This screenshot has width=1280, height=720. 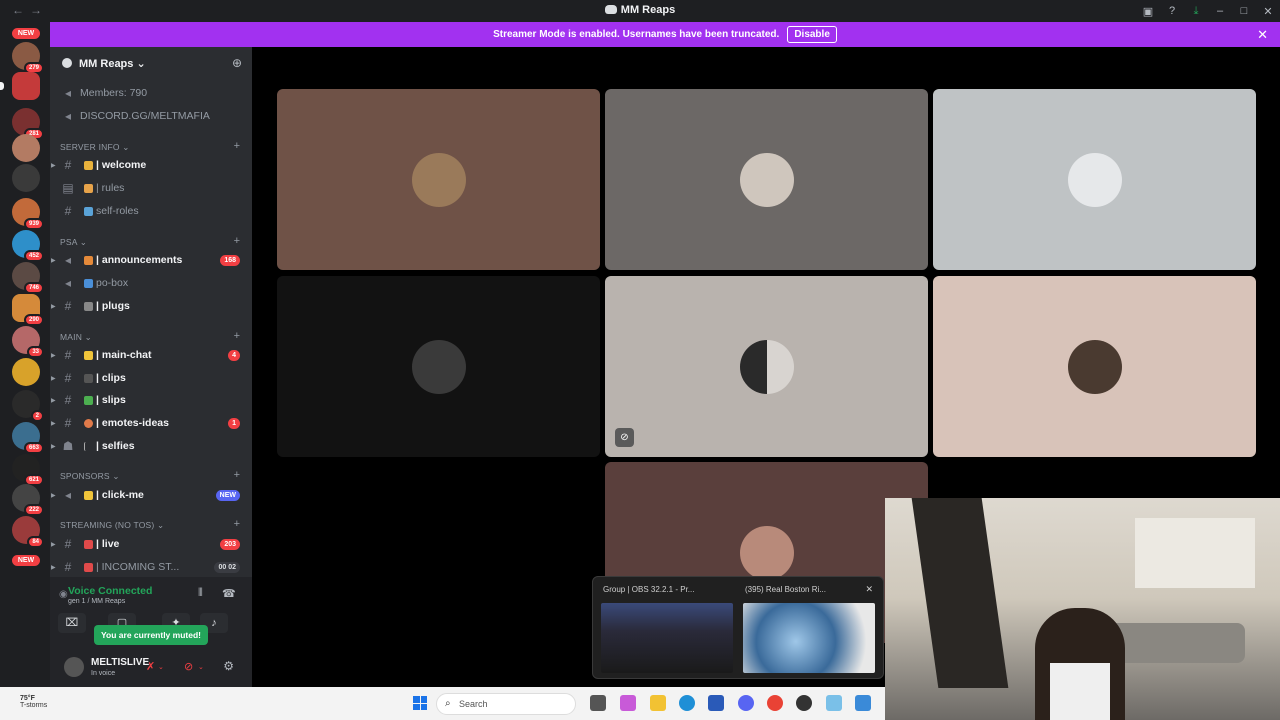 What do you see at coordinates (28, 342) in the screenshot?
I see `server-icon: 33` at bounding box center [28, 342].